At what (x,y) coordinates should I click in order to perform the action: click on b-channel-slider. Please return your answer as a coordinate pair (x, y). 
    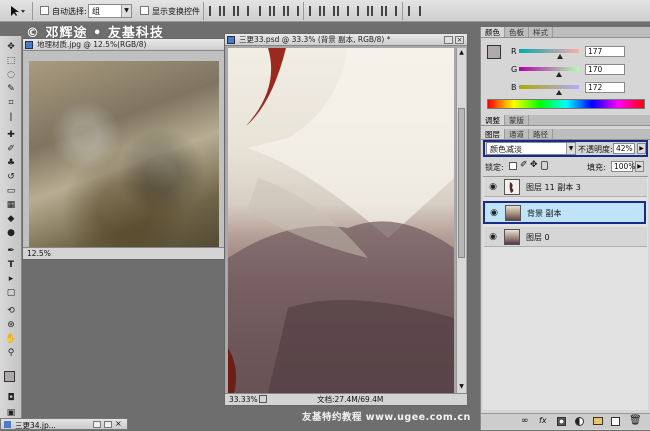
    Looking at the image, I should click on (549, 87).